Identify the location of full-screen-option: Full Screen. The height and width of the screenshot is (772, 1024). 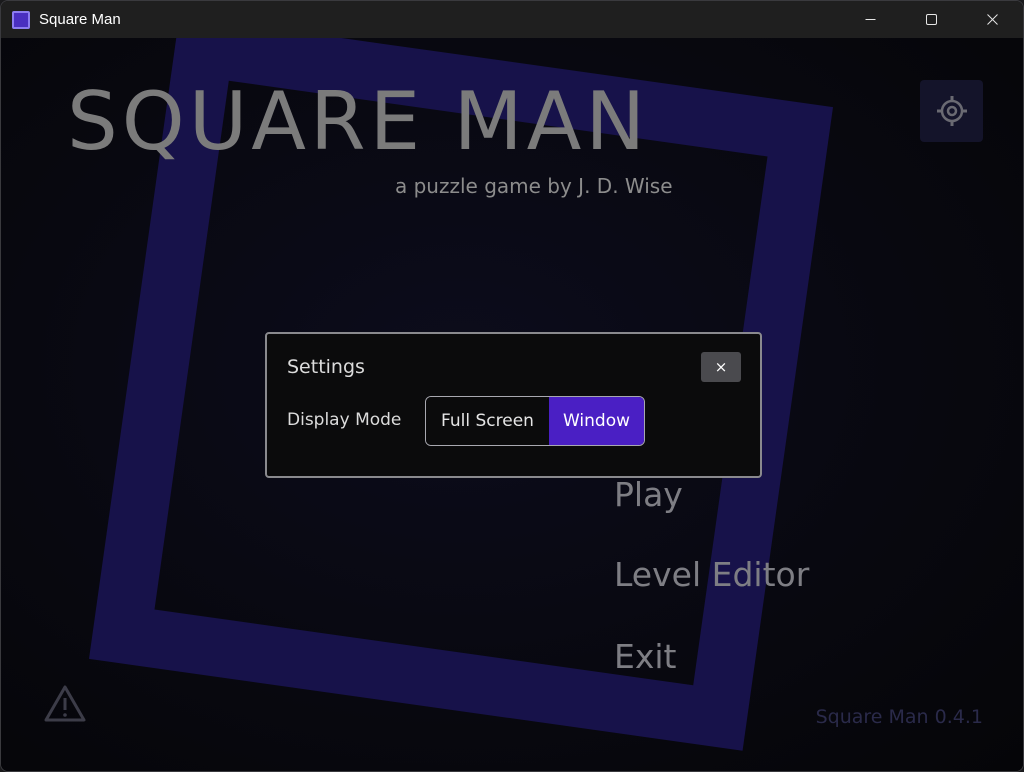
(487, 421).